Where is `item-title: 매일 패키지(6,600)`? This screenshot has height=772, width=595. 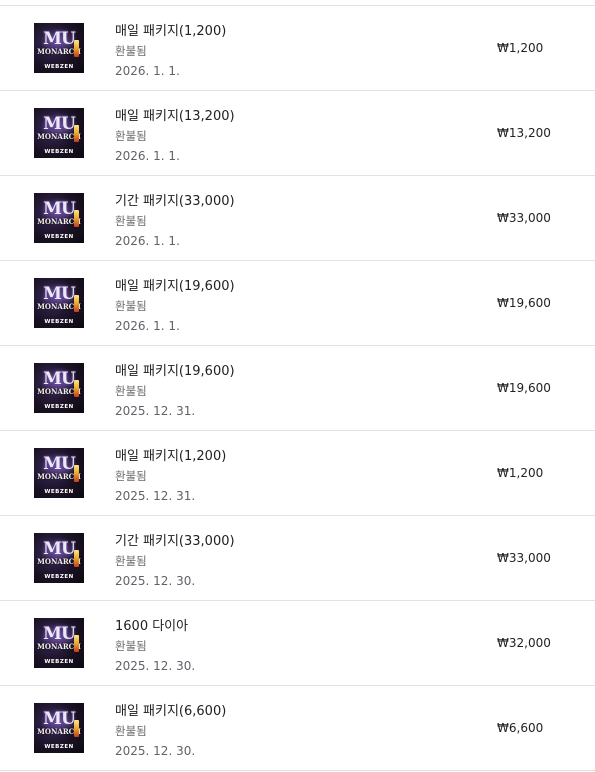 item-title: 매일 패키지(6,600) is located at coordinates (171, 711).